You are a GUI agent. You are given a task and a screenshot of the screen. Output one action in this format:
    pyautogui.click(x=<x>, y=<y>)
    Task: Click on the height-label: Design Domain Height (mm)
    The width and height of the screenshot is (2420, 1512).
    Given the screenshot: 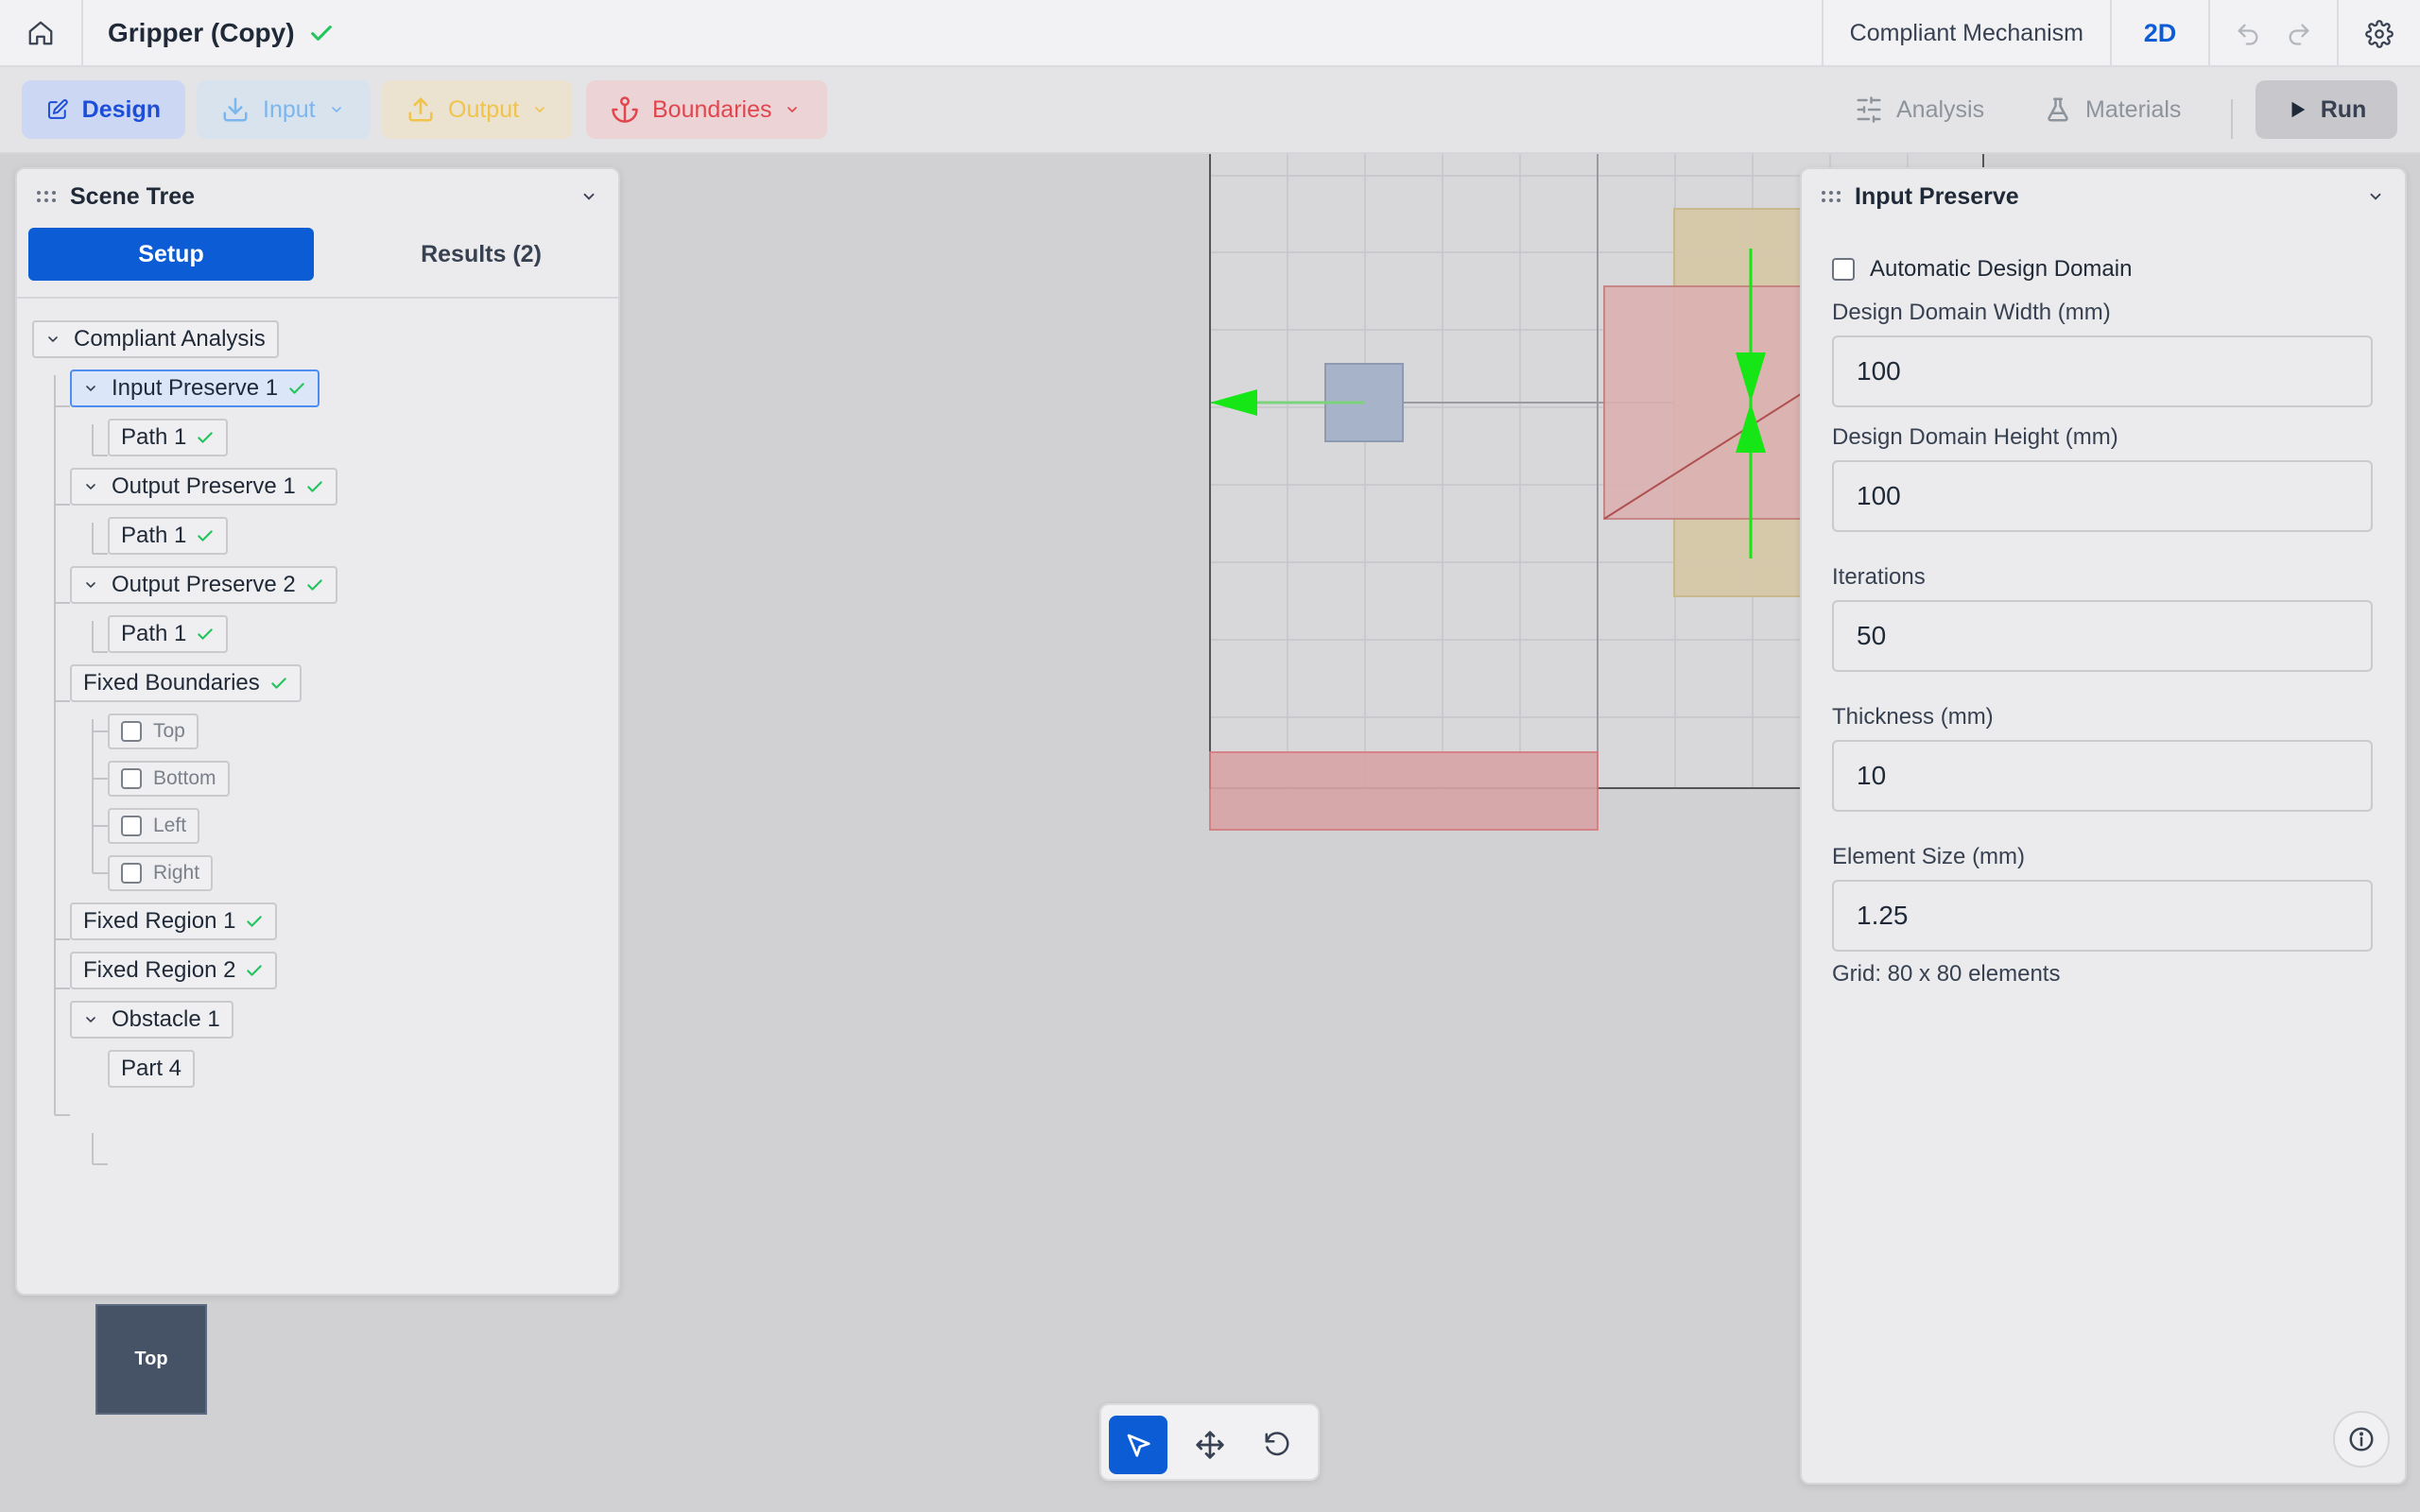 What is the action you would take?
    pyautogui.click(x=1975, y=437)
    